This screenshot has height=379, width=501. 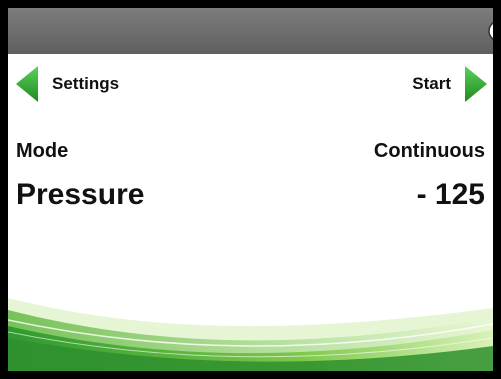 What do you see at coordinates (86, 83) in the screenshot?
I see `back-nav-label: Settings` at bounding box center [86, 83].